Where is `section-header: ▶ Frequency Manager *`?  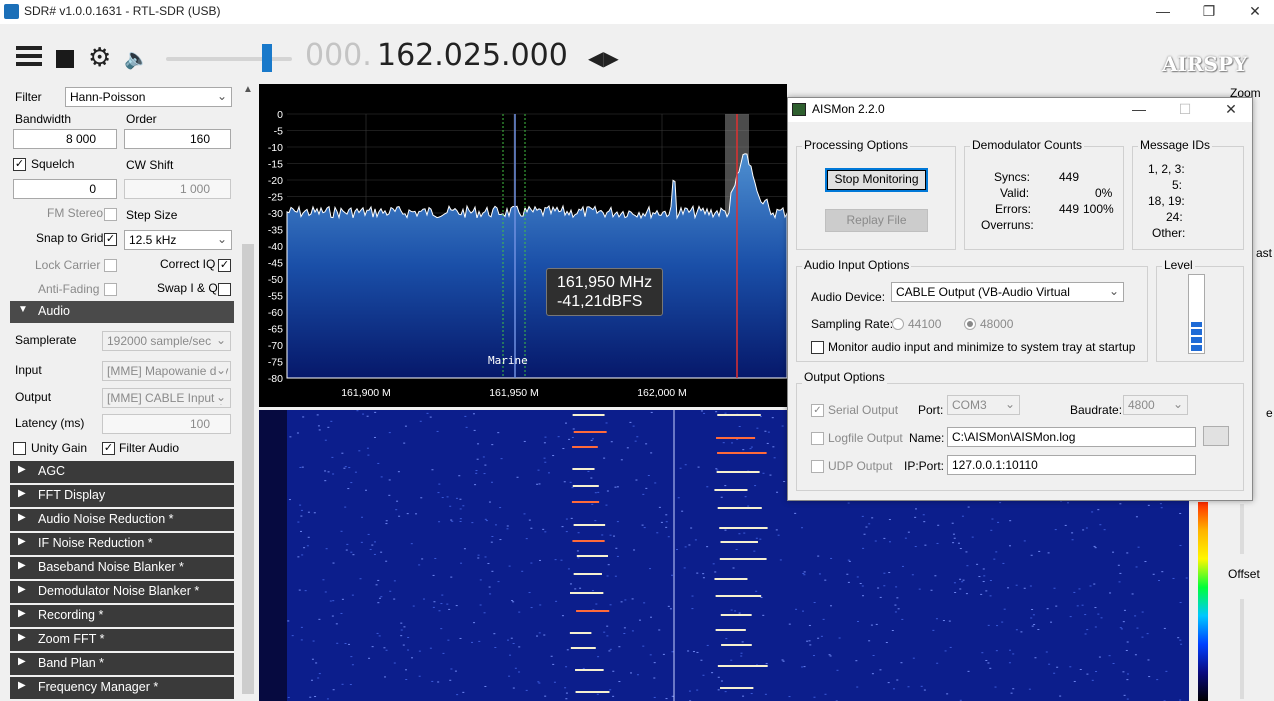 section-header: ▶ Frequency Manager * is located at coordinates (122, 688).